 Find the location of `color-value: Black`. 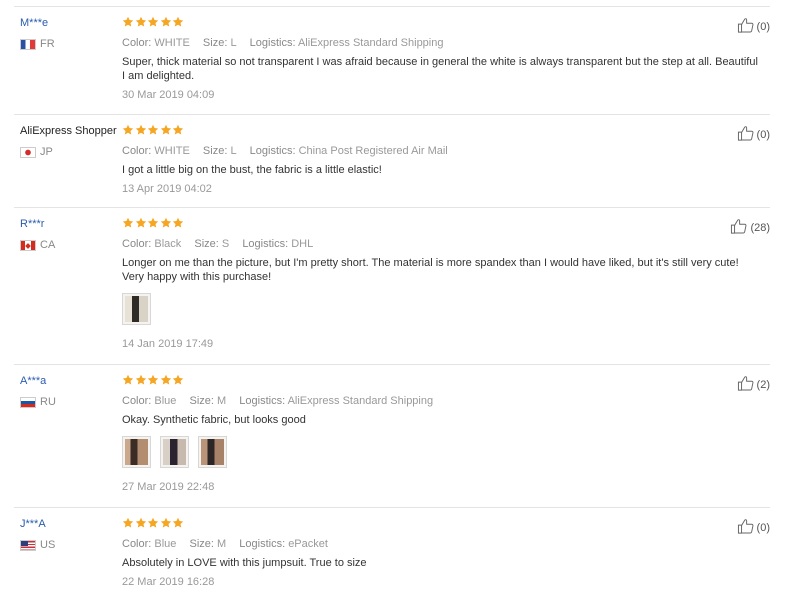

color-value: Black is located at coordinates (168, 244).